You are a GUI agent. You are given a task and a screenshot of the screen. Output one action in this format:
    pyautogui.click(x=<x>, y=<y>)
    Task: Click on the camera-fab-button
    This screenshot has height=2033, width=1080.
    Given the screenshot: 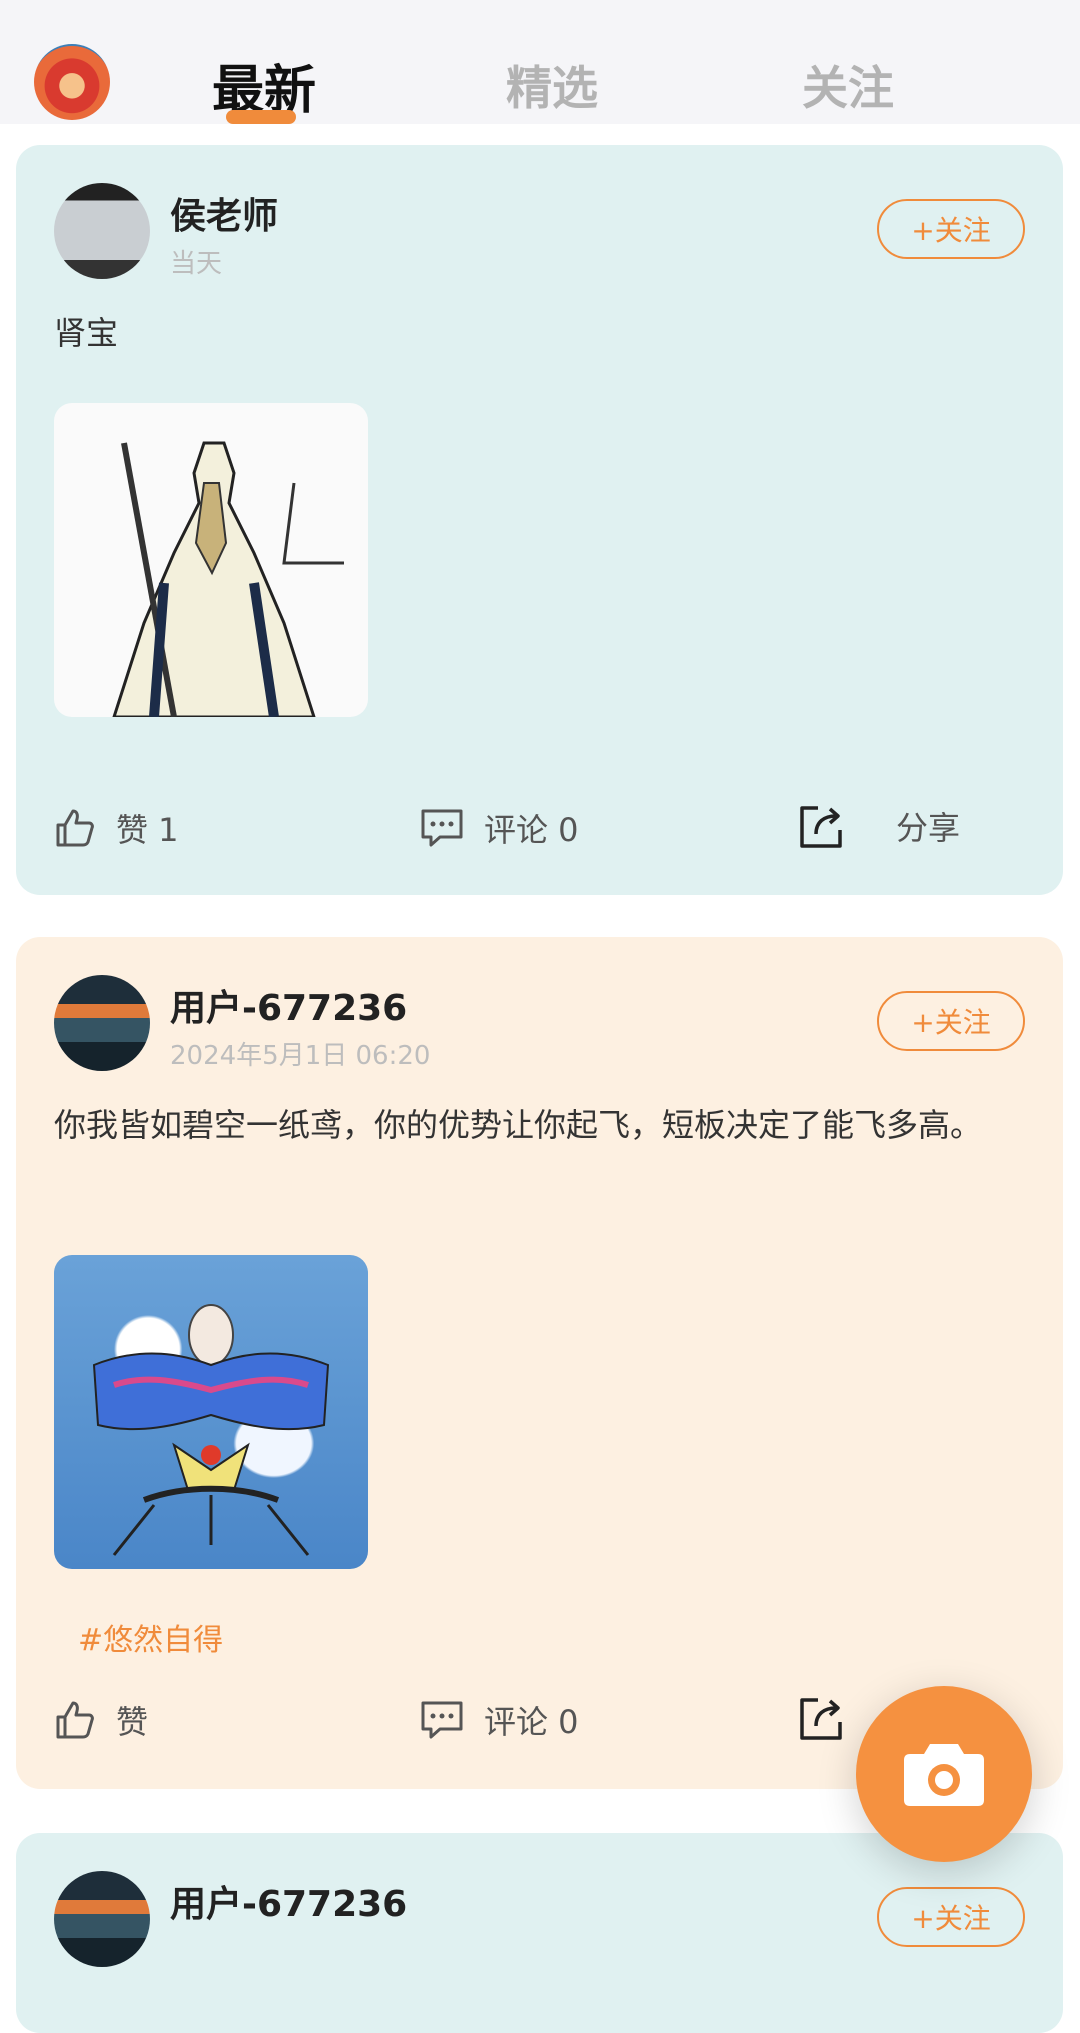 What is the action you would take?
    pyautogui.click(x=944, y=1774)
    